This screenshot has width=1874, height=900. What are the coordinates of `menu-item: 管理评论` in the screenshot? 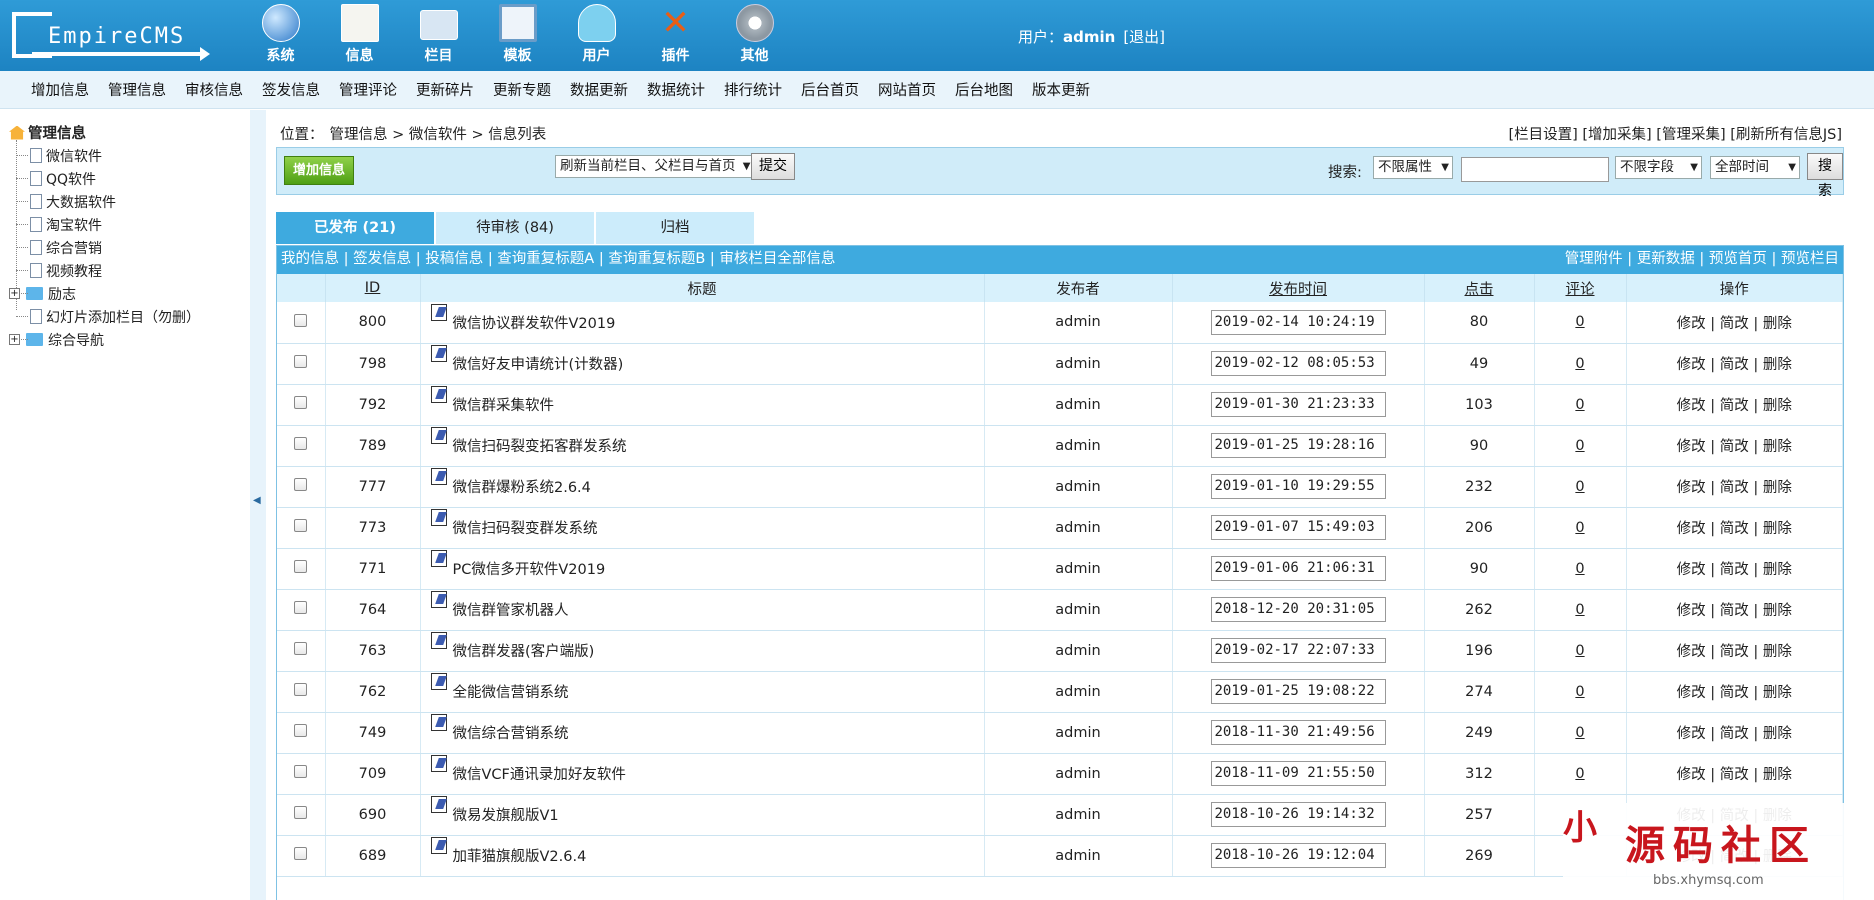 It's located at (368, 89).